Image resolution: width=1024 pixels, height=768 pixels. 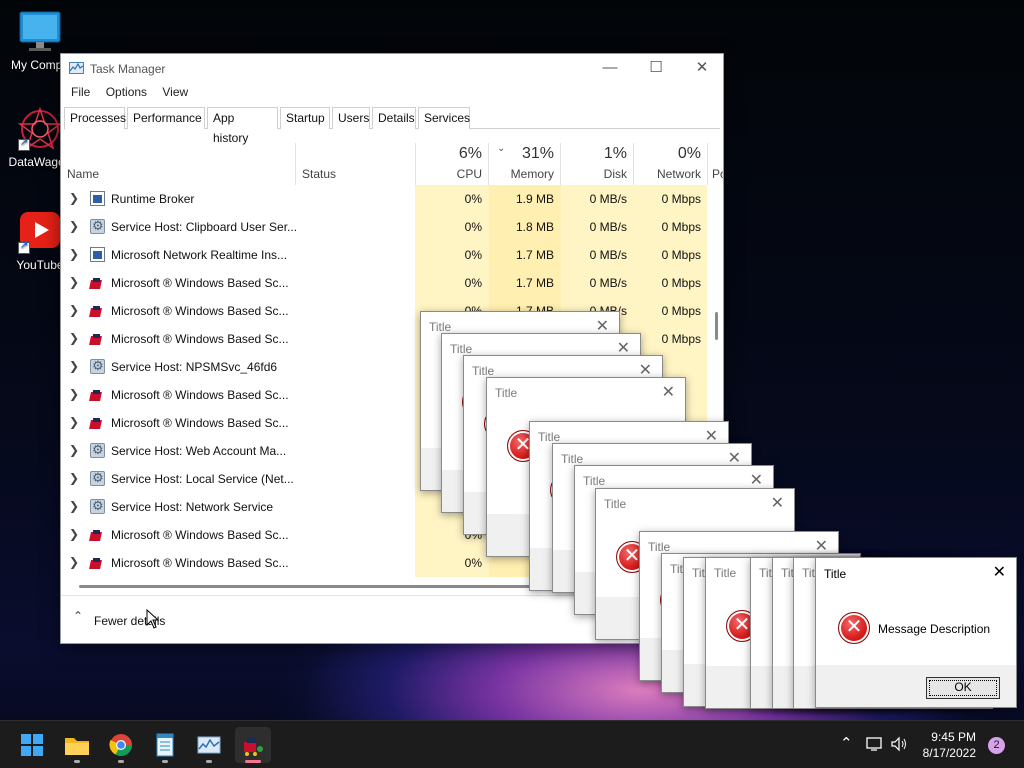 What do you see at coordinates (671, 164) in the screenshot?
I see `column-network: 0% Network` at bounding box center [671, 164].